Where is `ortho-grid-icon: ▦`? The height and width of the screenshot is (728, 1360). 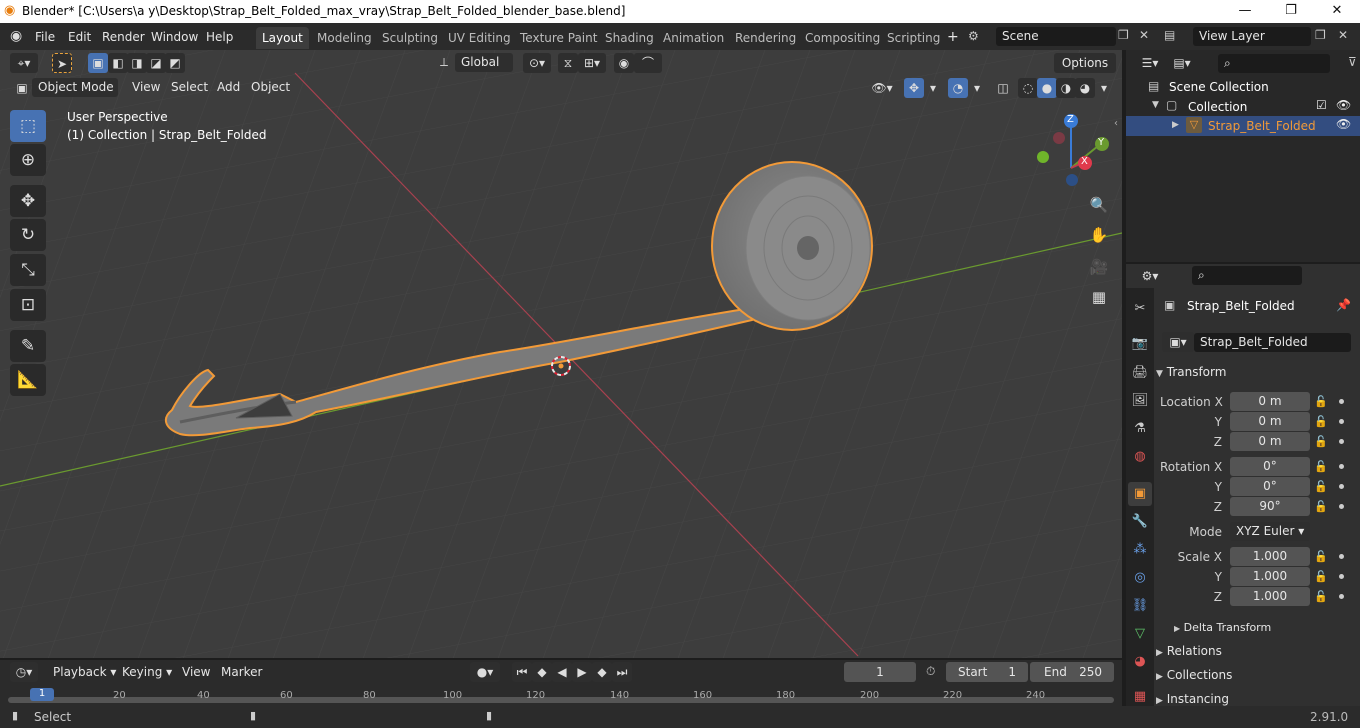
ortho-grid-icon: ▦ is located at coordinates (1099, 297).